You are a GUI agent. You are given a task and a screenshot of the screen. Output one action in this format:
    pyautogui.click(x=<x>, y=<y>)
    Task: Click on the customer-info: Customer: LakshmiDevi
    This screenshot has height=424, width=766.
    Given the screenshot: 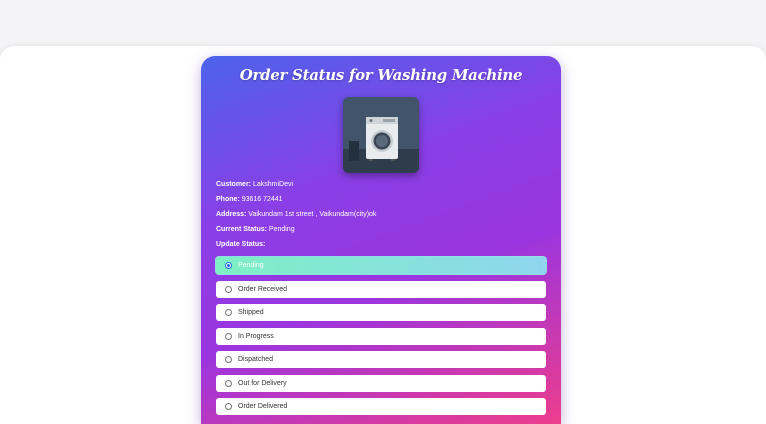 What is the action you would take?
    pyautogui.click(x=254, y=185)
    